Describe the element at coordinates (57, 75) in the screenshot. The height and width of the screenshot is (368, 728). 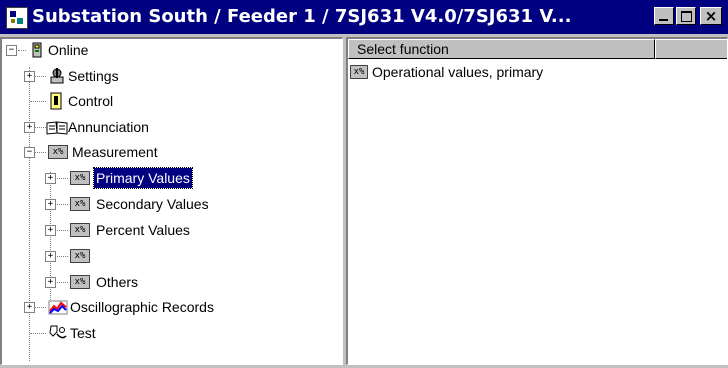
I see `settings-icon` at that location.